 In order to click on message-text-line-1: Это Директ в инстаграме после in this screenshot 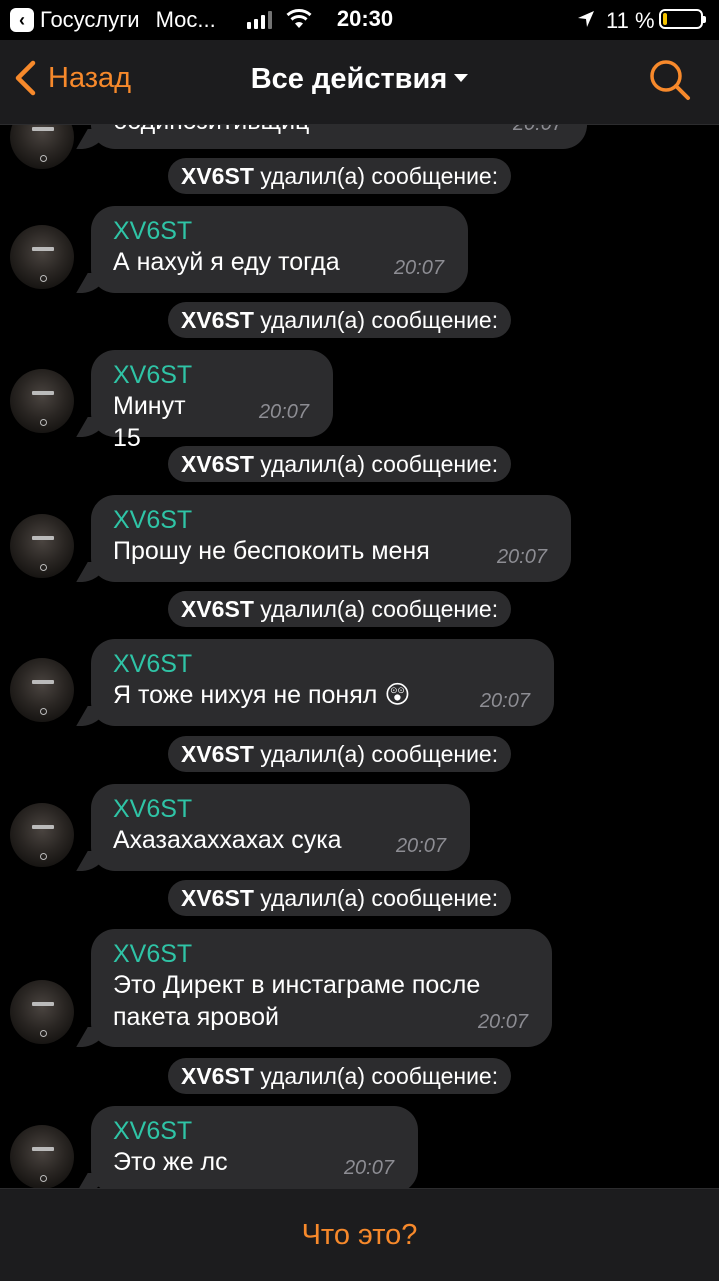, I will do `click(297, 985)`.